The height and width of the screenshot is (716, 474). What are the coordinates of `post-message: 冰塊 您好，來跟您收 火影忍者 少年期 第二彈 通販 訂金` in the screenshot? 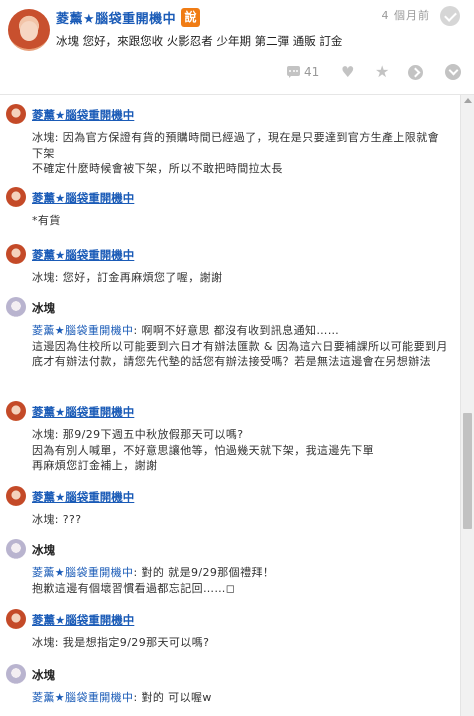 It's located at (199, 41).